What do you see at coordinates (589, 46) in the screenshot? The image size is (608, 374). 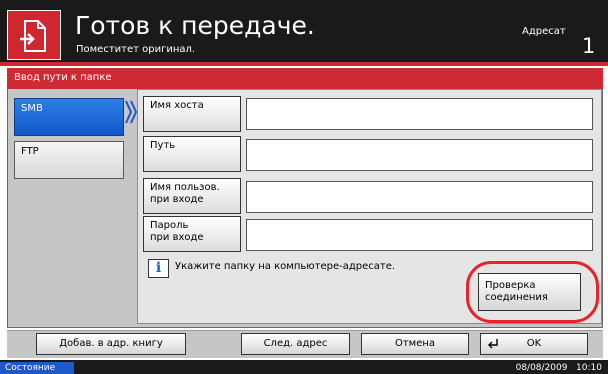 I see `destination-count: 1` at bounding box center [589, 46].